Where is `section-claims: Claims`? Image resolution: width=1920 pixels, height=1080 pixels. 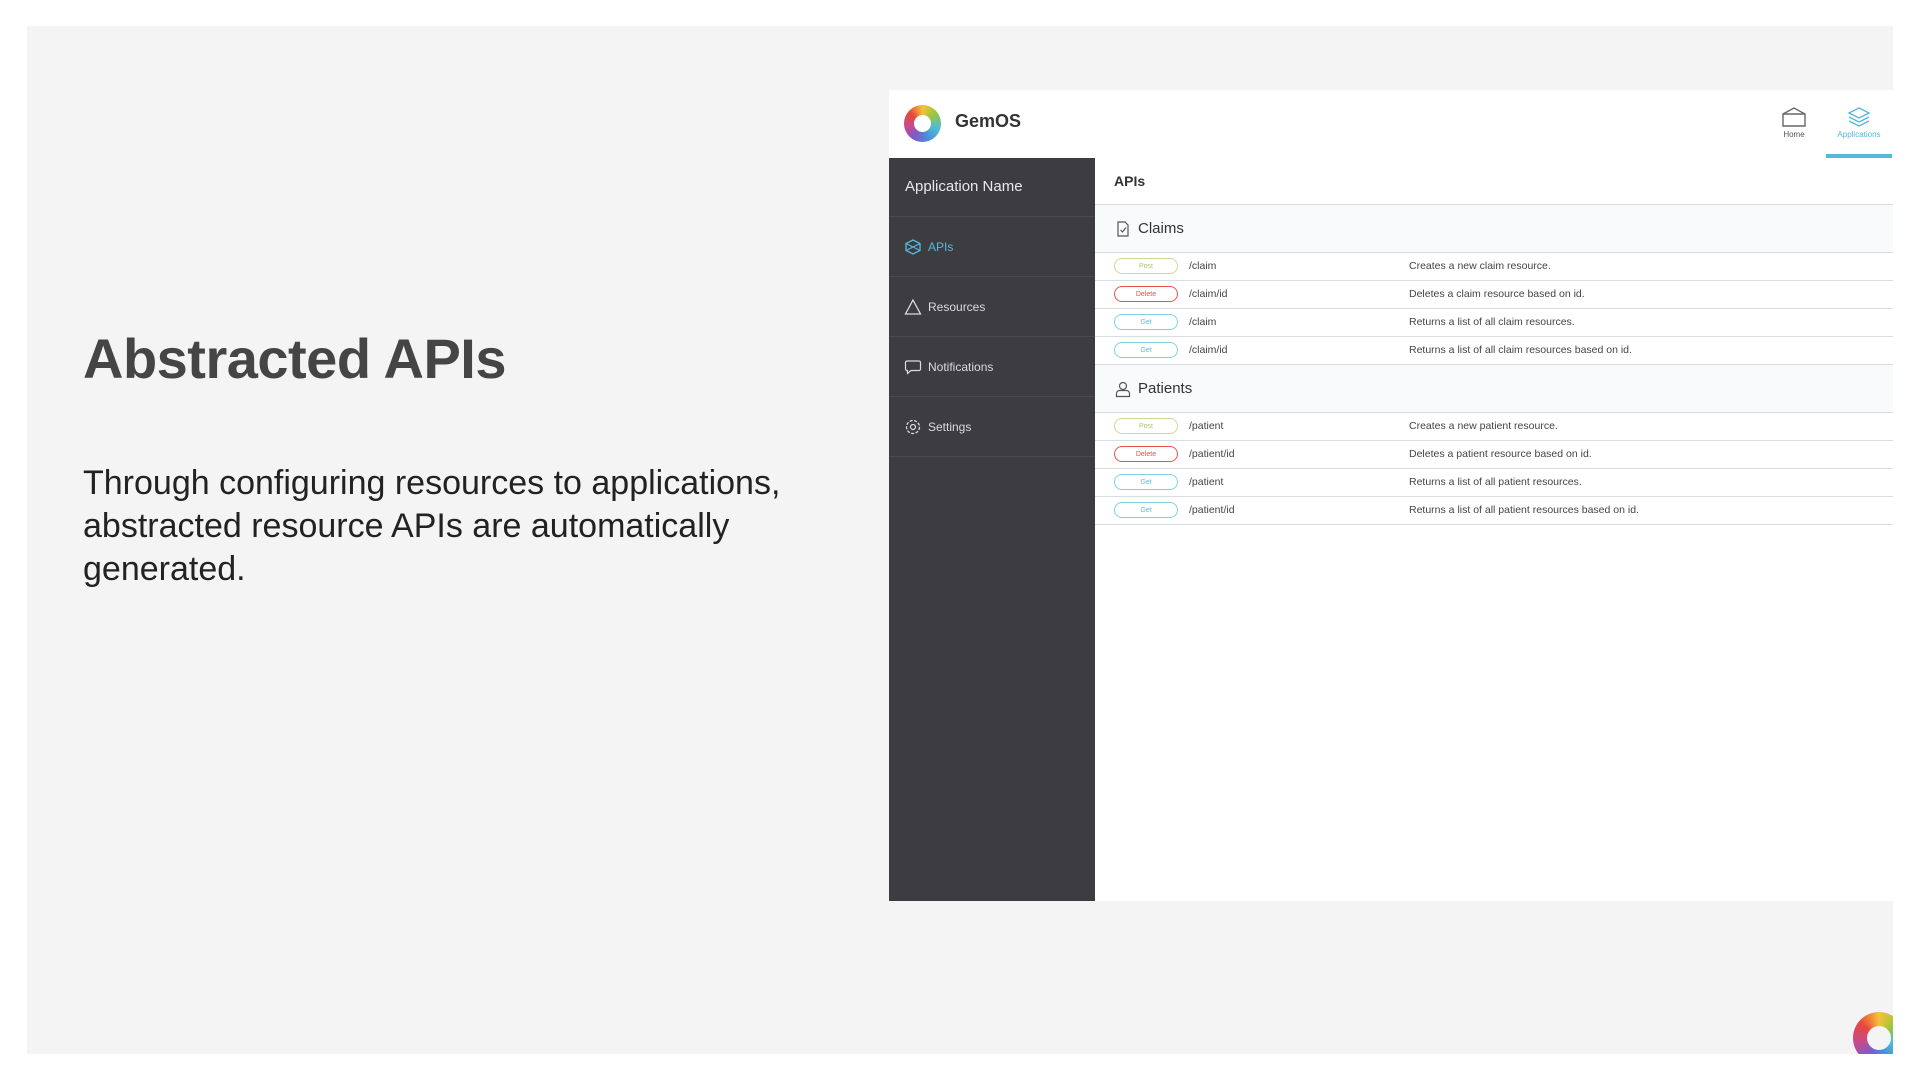 section-claims: Claims is located at coordinates (1494, 229).